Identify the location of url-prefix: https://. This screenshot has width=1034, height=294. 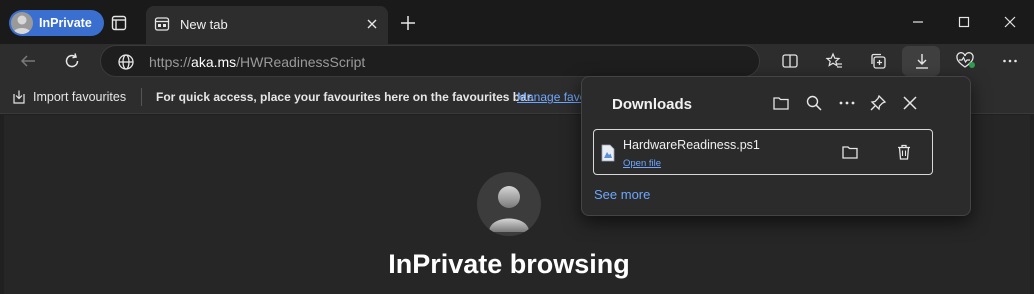
(170, 62).